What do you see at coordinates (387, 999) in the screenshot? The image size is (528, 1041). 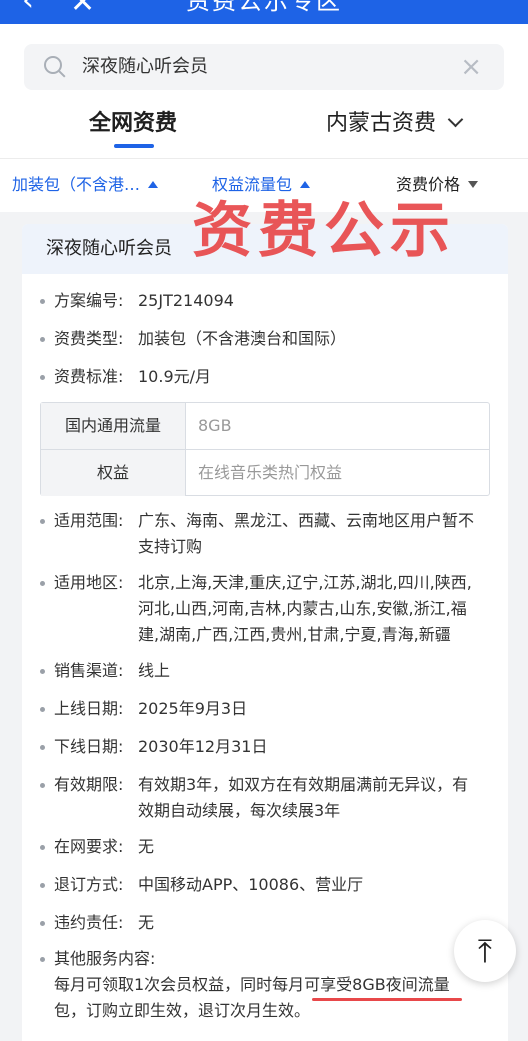 I see `highlight-underline` at bounding box center [387, 999].